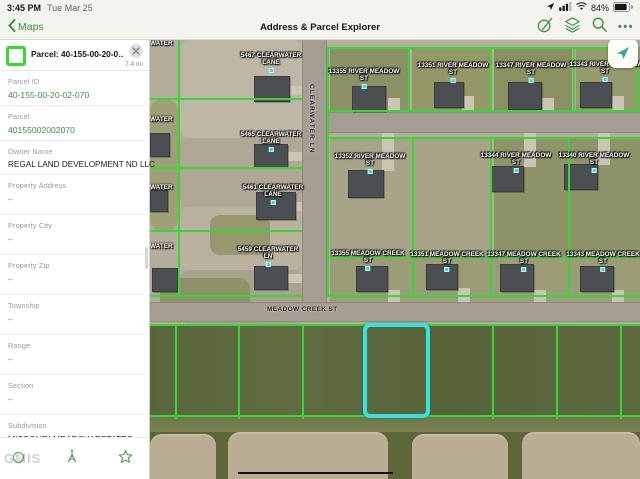  What do you see at coordinates (302, 309) in the screenshot?
I see `street-label-meadow-creek-st: MEADOW CREEK ST` at bounding box center [302, 309].